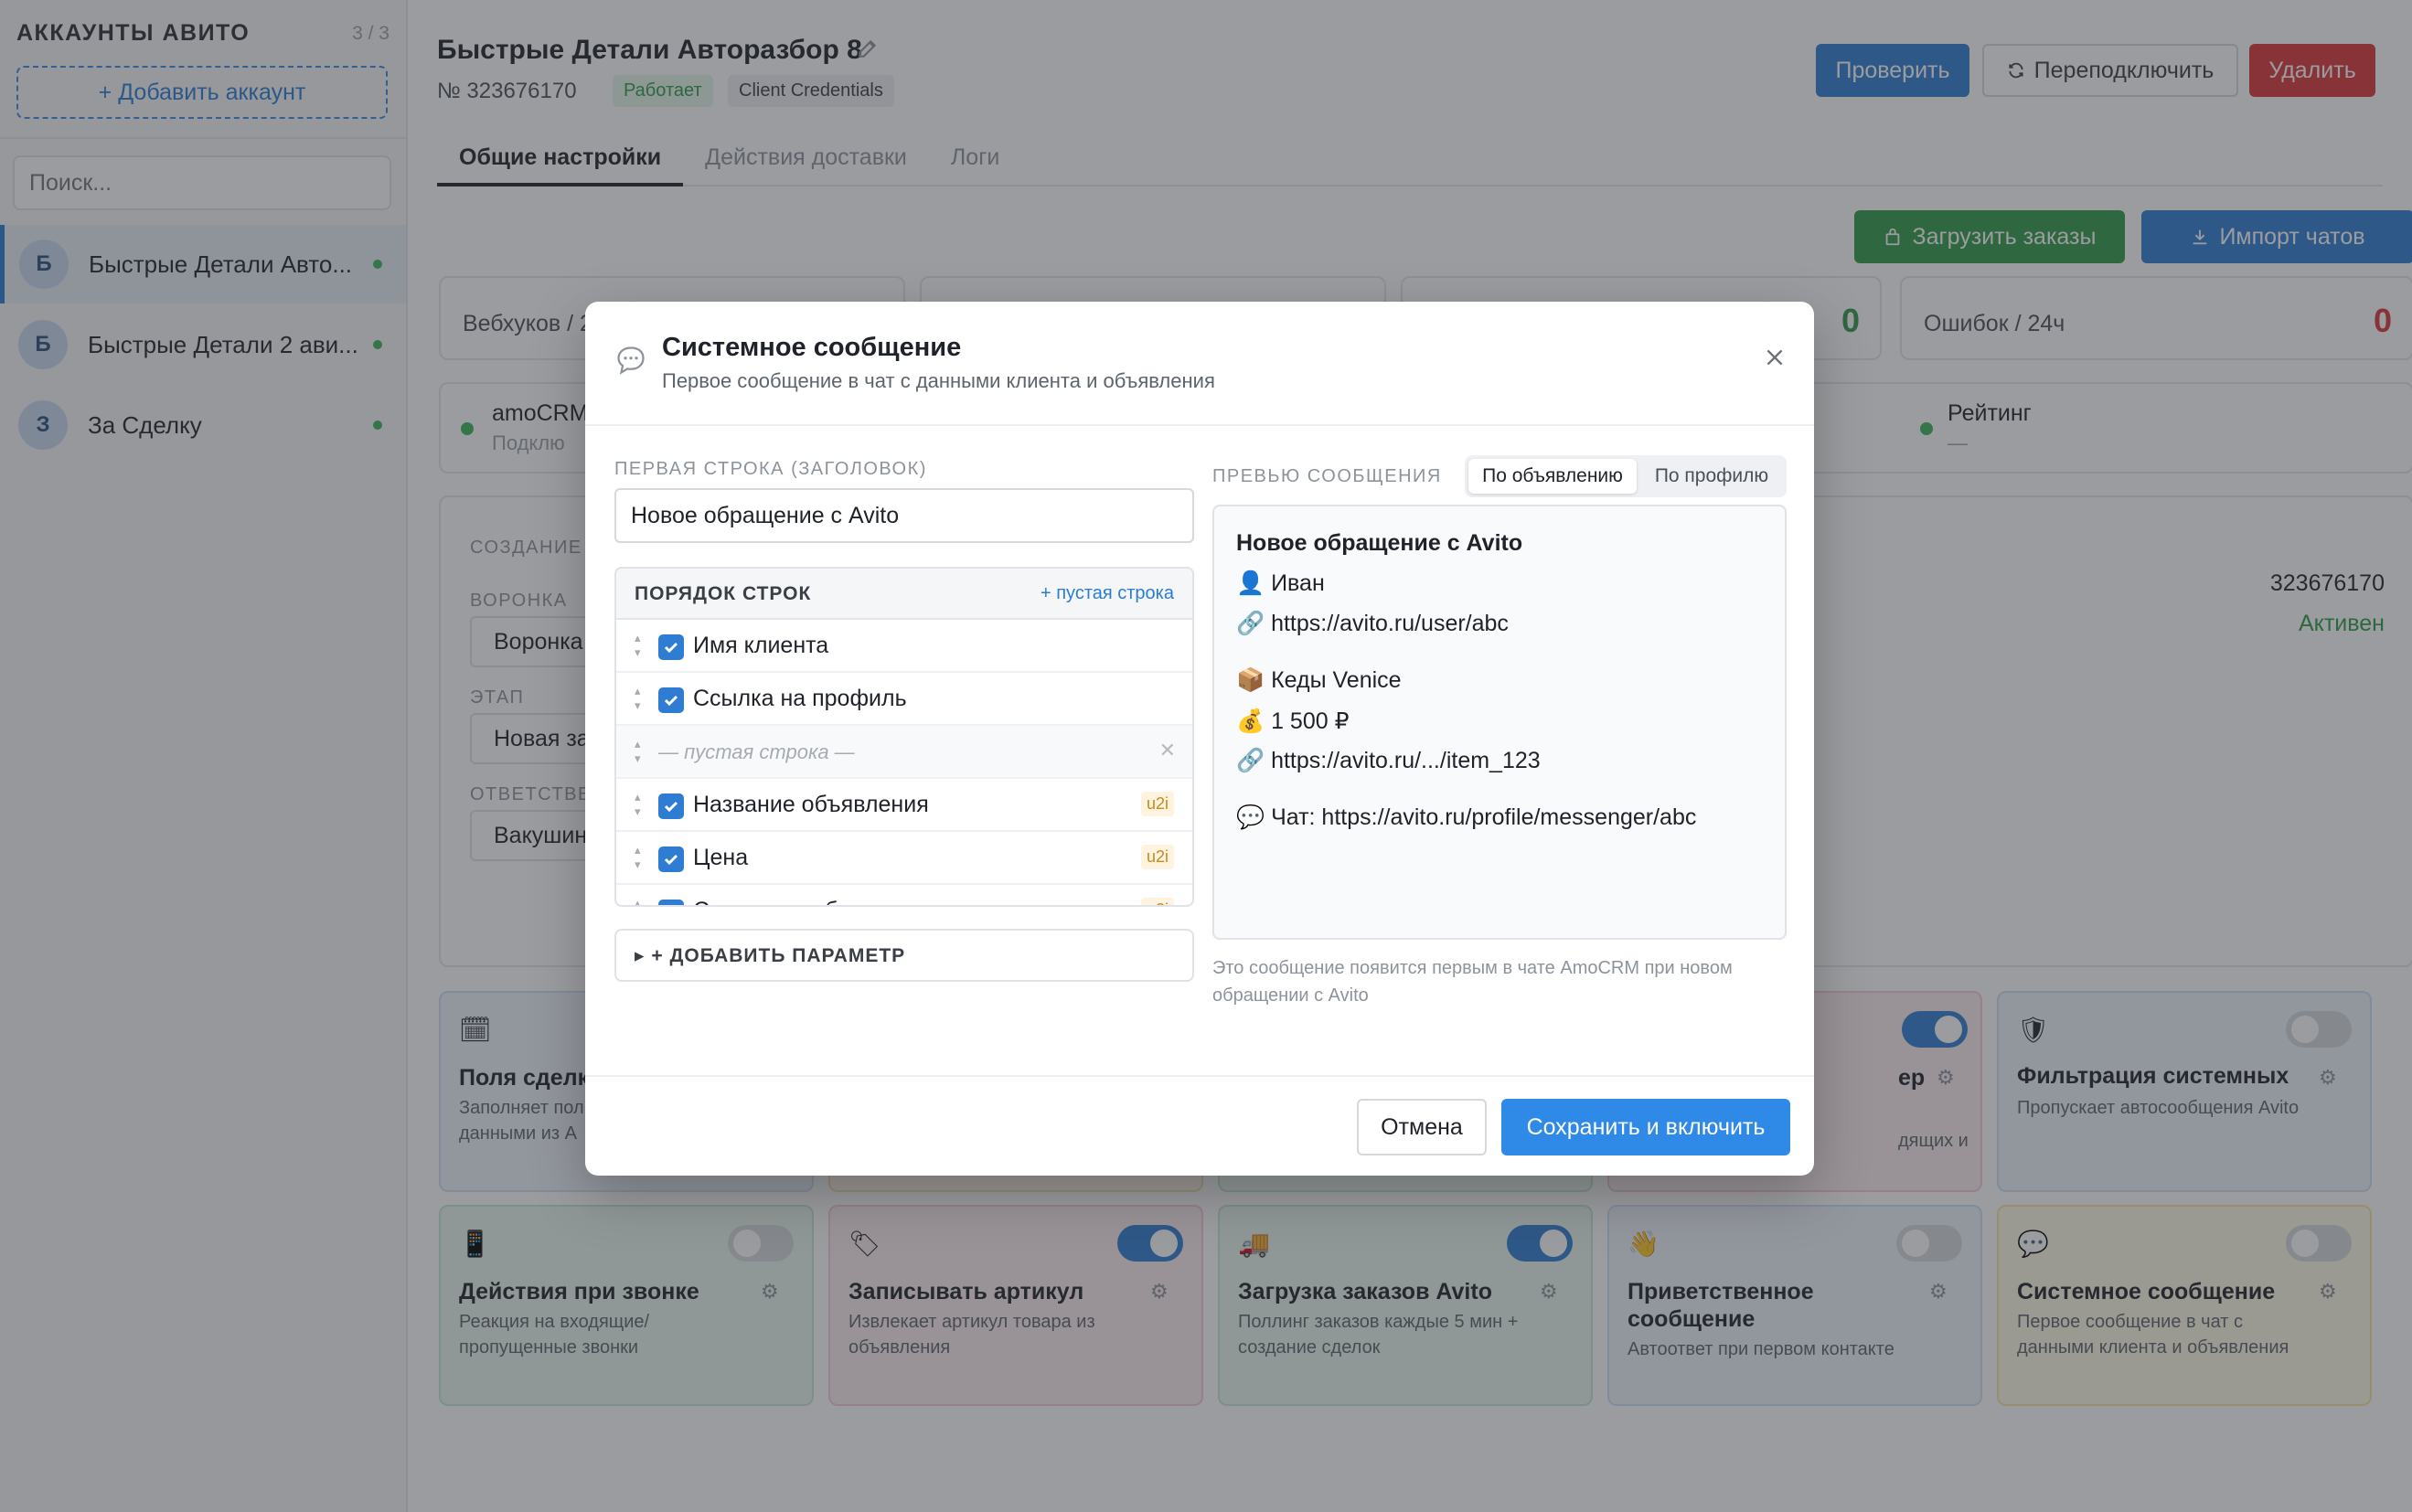 The height and width of the screenshot is (1512, 2412). Describe the element at coordinates (631, 360) in the screenshot. I see `chat-bubble-icon` at that location.